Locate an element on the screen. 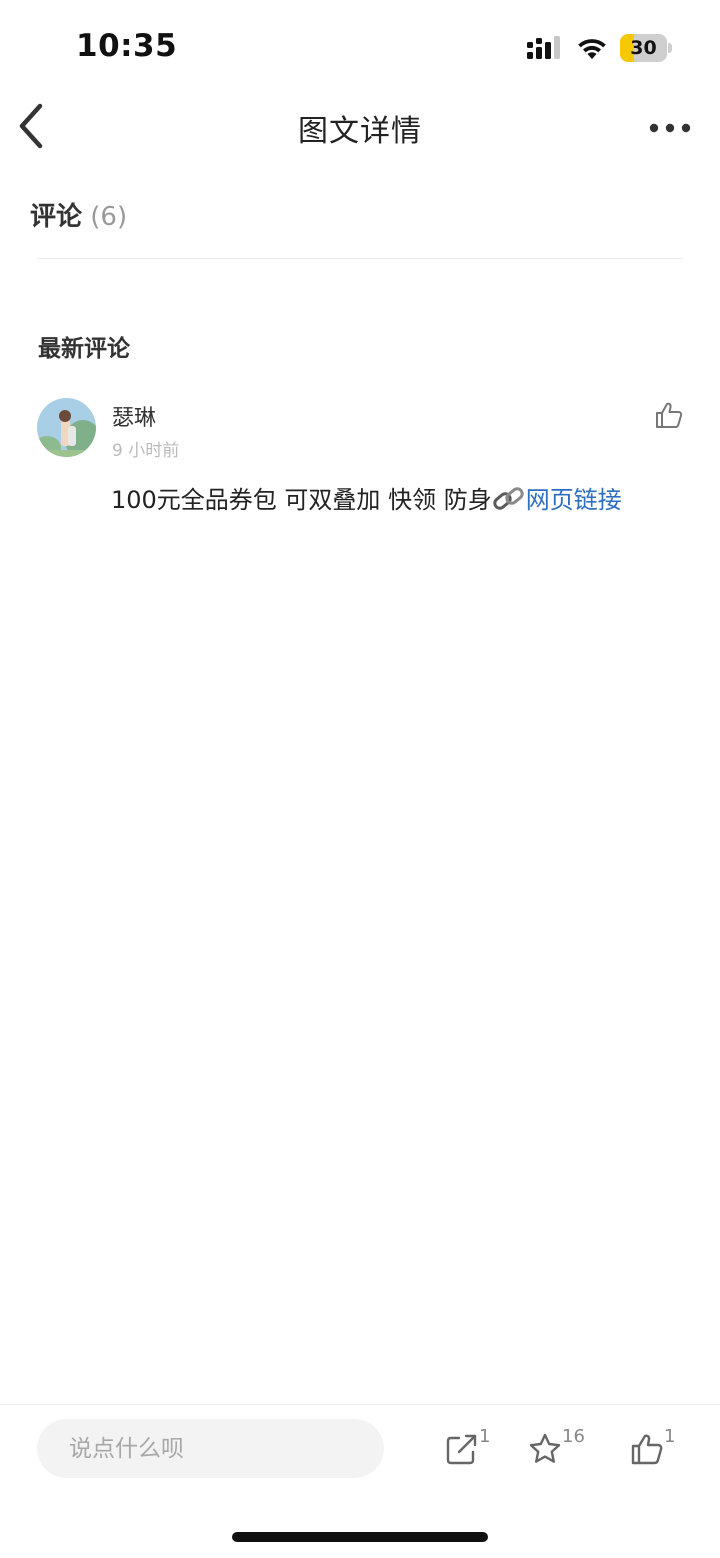 The height and width of the screenshot is (1558, 720). more-dots-icon is located at coordinates (670, 128).